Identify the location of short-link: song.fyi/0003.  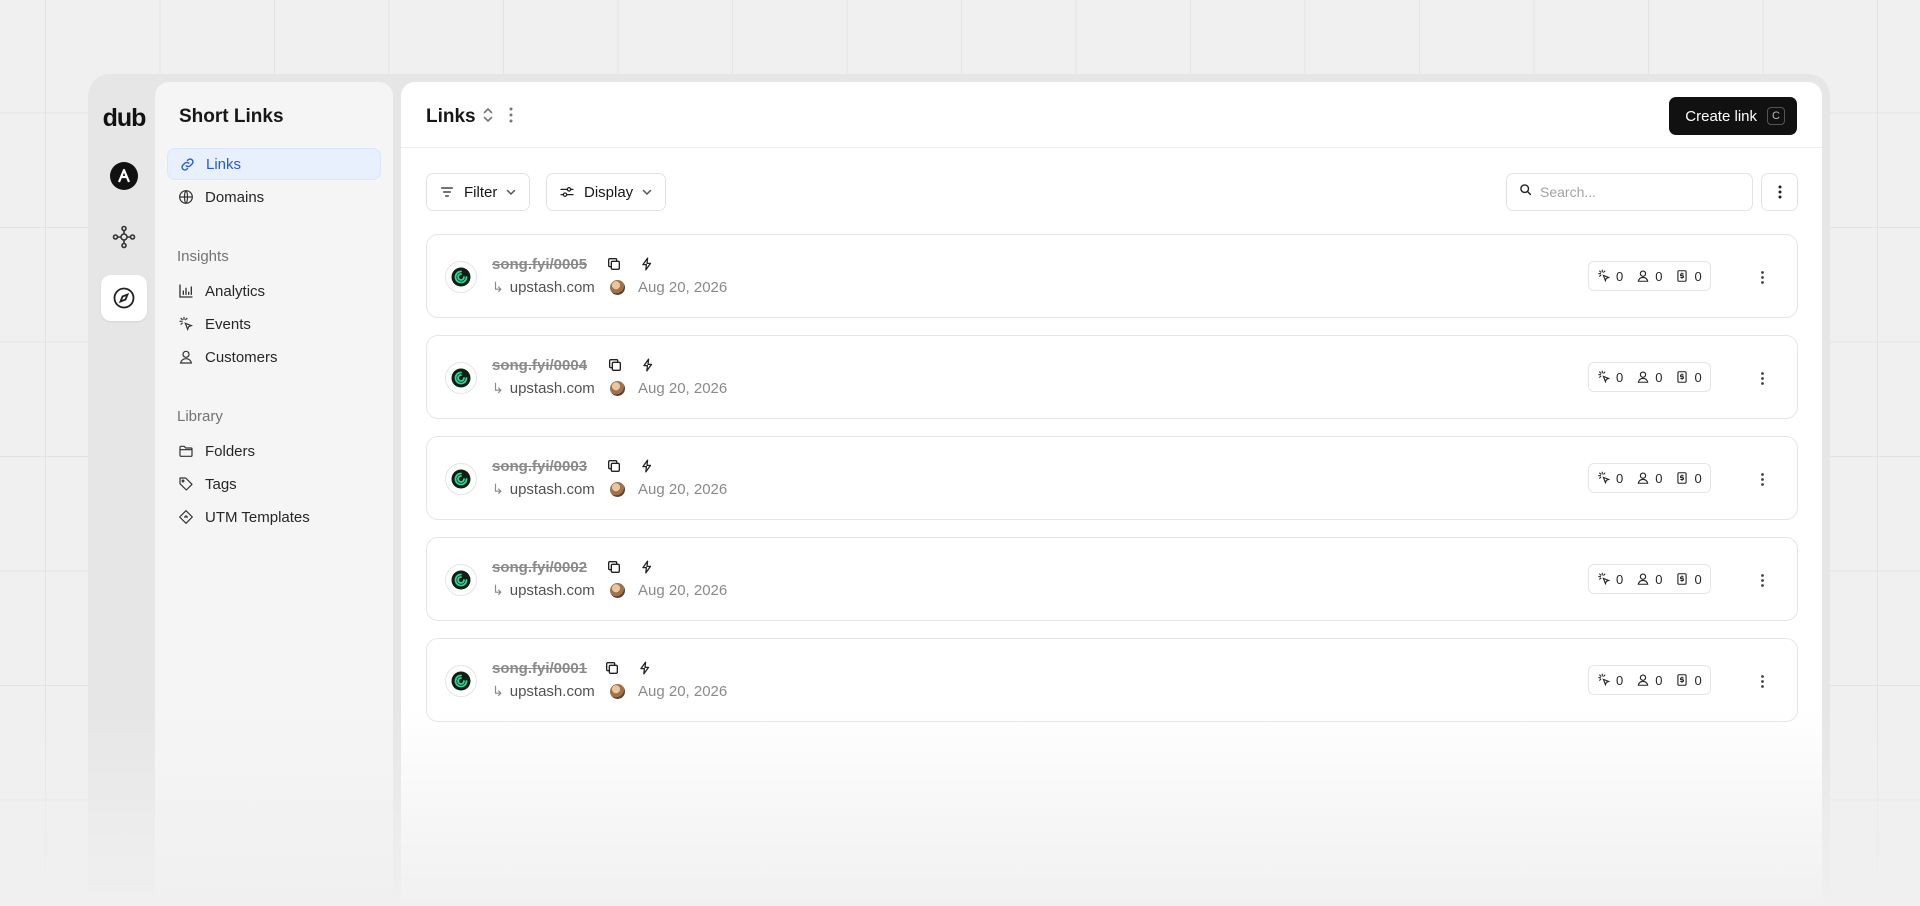
(539, 466).